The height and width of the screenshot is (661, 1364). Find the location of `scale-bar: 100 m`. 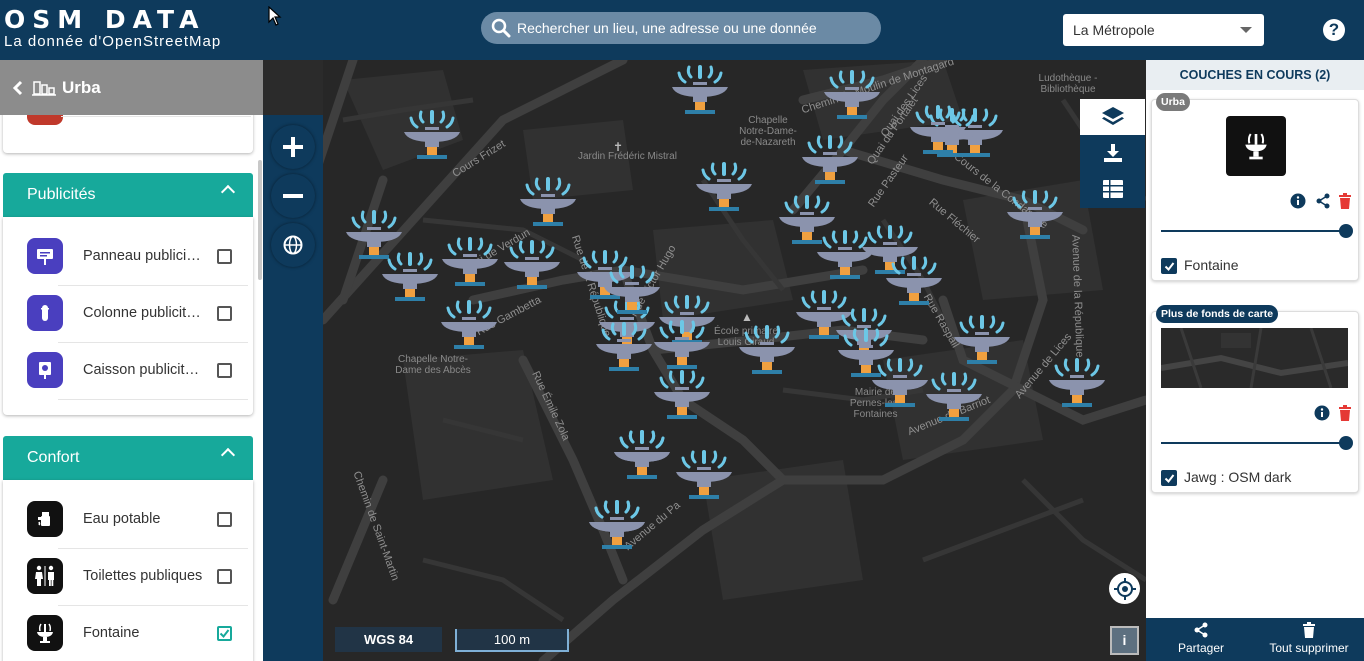

scale-bar: 100 m is located at coordinates (512, 640).